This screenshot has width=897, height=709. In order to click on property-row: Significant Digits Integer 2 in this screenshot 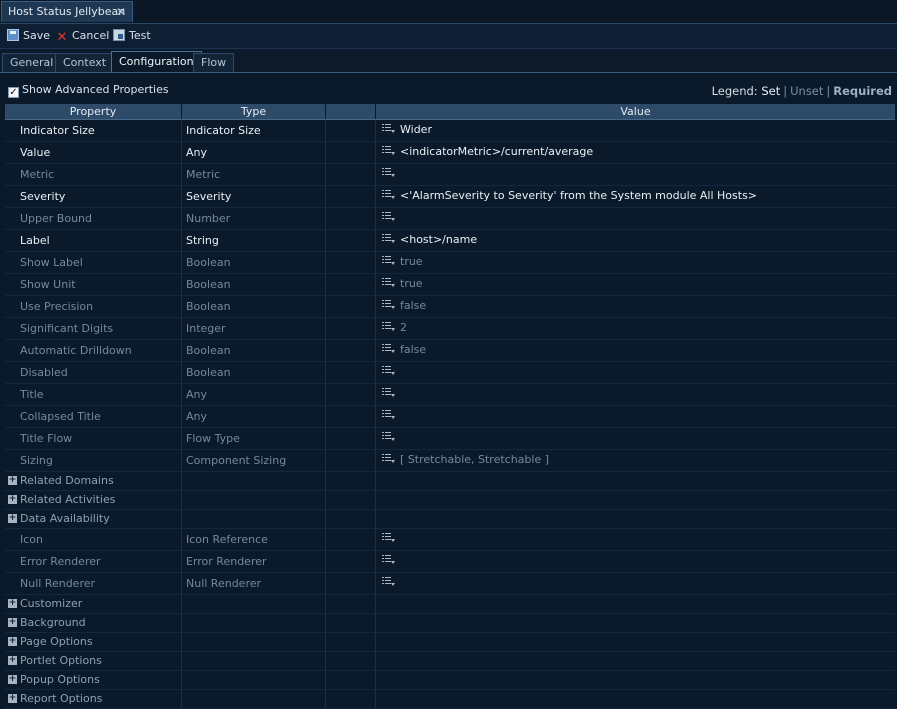, I will do `click(450, 329)`.